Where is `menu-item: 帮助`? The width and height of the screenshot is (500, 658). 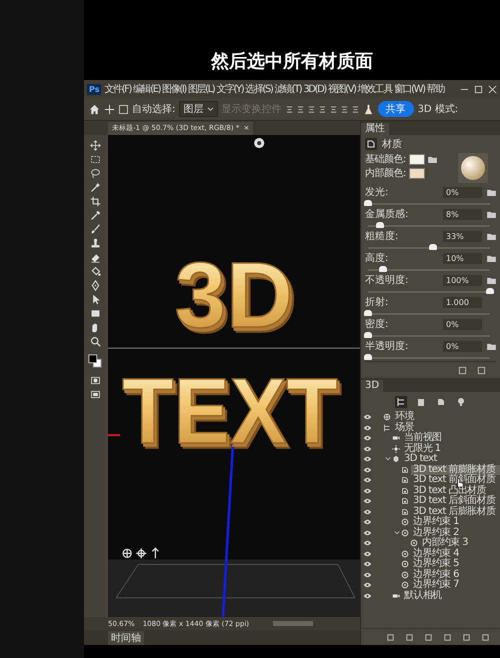
menu-item: 帮助 is located at coordinates (435, 89).